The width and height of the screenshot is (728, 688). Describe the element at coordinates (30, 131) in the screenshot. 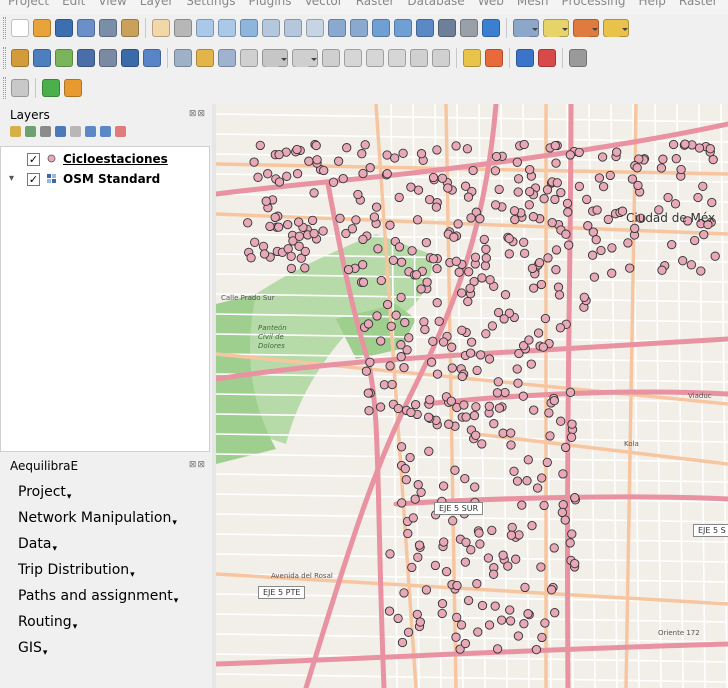

I see `add-group-icon` at that location.